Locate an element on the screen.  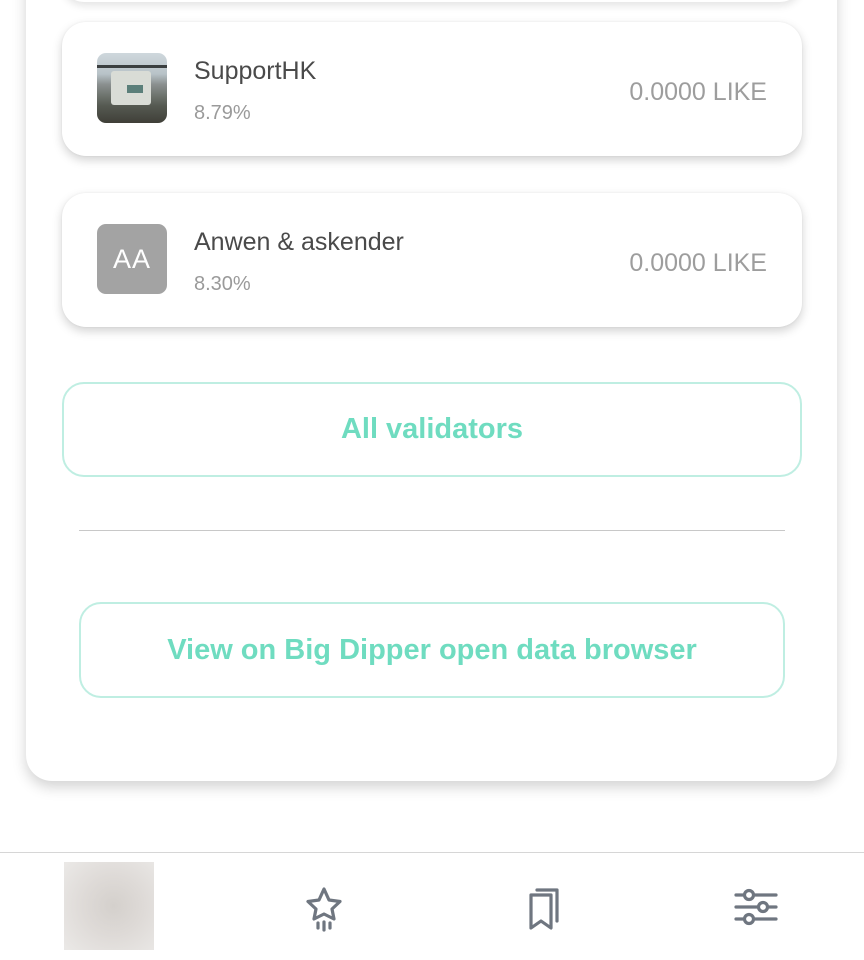
bookmarks-icon is located at coordinates (541, 907).